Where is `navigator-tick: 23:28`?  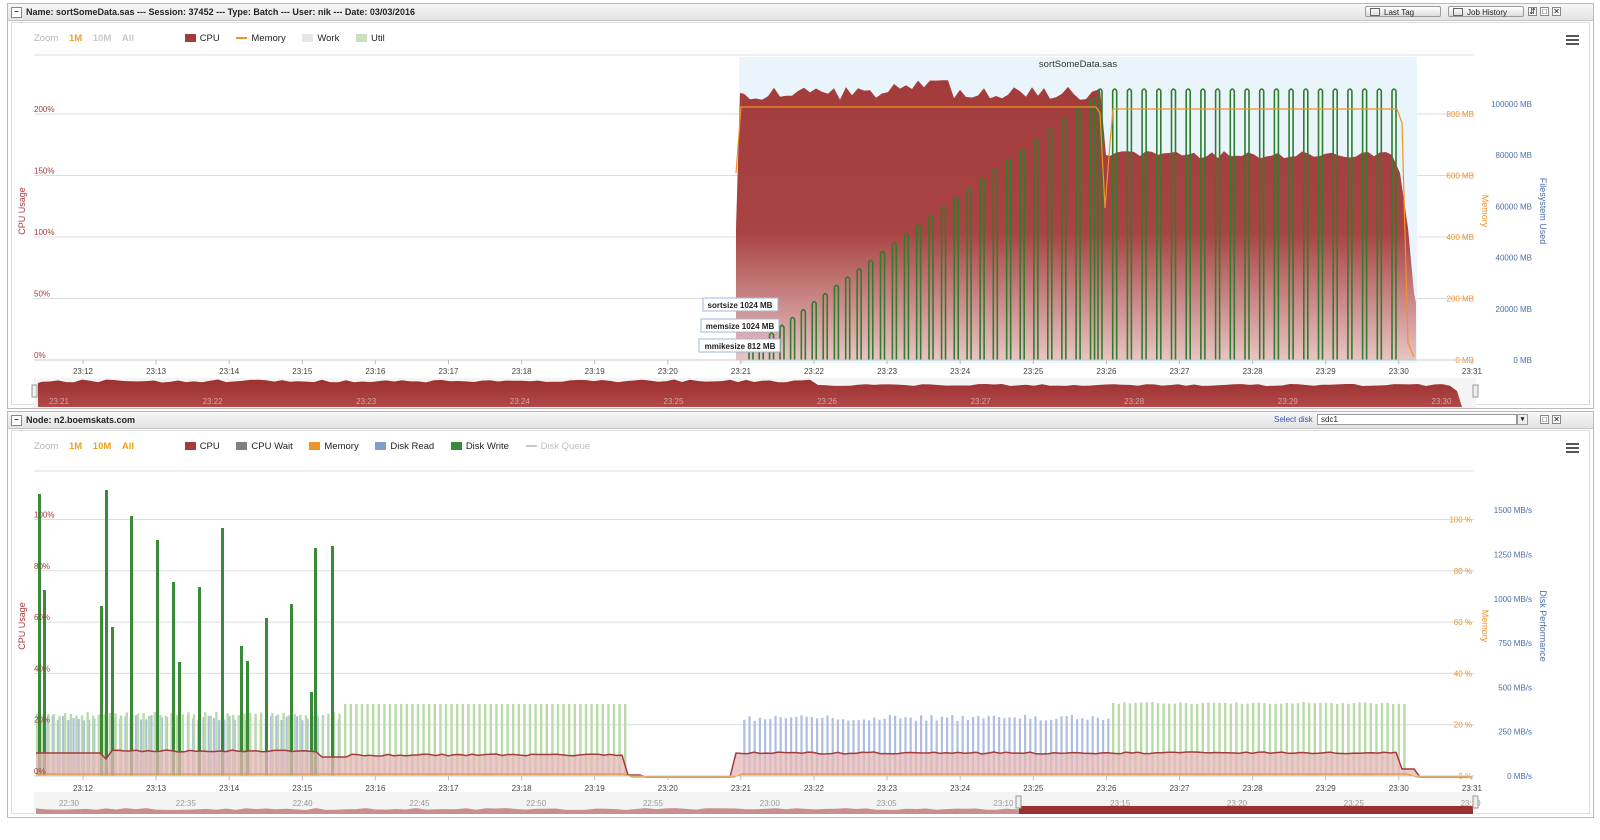 navigator-tick: 23:28 is located at coordinates (1134, 401).